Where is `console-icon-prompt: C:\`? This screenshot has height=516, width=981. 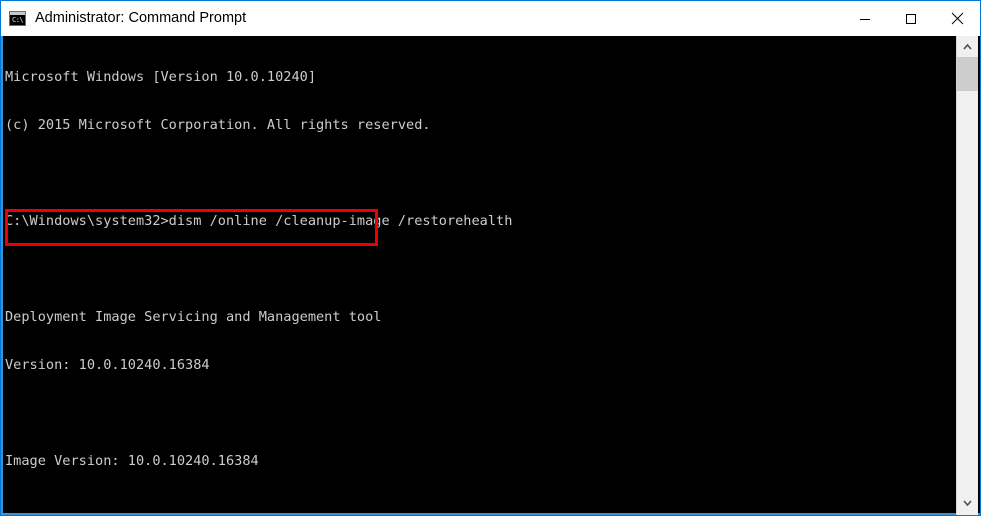
console-icon-prompt: C:\ is located at coordinates (18, 20).